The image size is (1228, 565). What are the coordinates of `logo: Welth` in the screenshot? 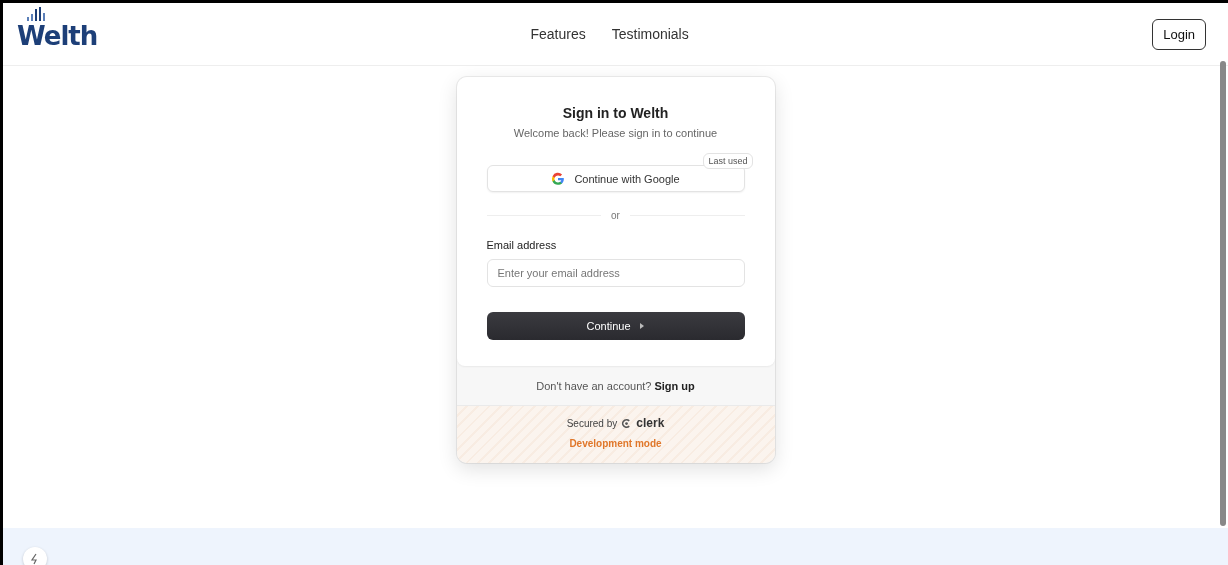 It's located at (57, 36).